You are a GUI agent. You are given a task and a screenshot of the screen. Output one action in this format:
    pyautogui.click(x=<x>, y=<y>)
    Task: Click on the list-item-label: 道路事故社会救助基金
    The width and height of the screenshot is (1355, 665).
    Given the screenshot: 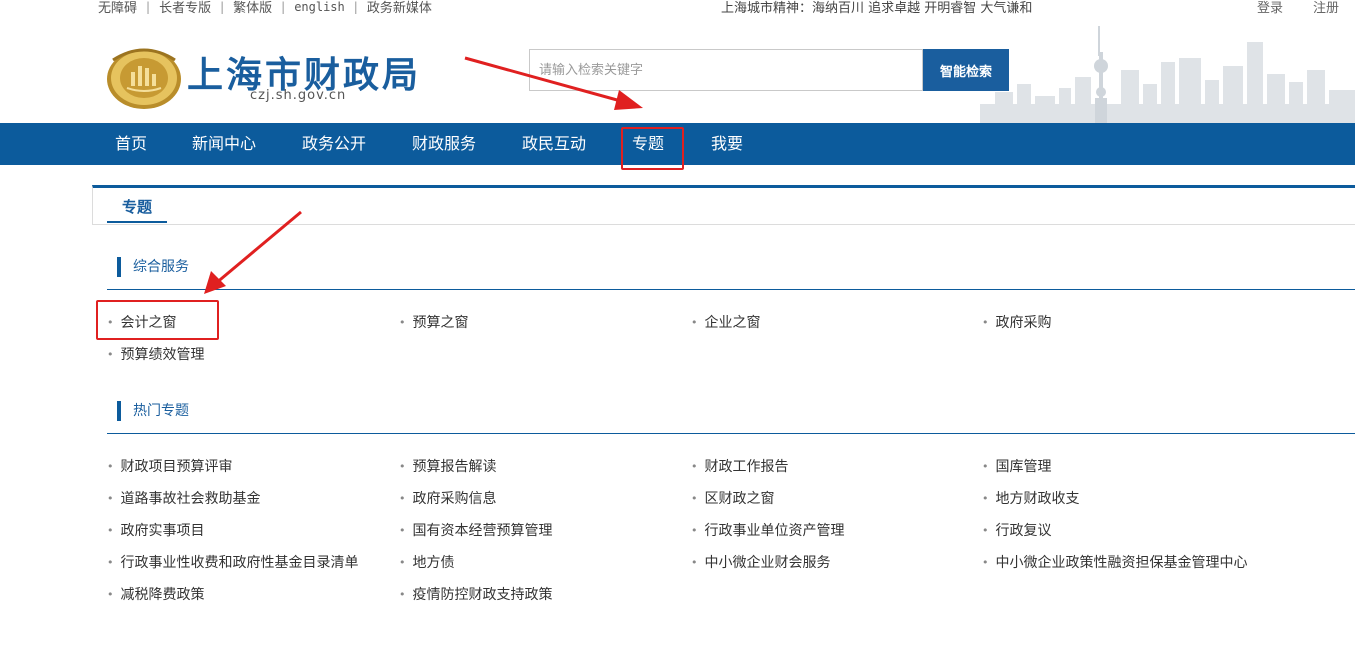 What is the action you would take?
    pyautogui.click(x=190, y=499)
    